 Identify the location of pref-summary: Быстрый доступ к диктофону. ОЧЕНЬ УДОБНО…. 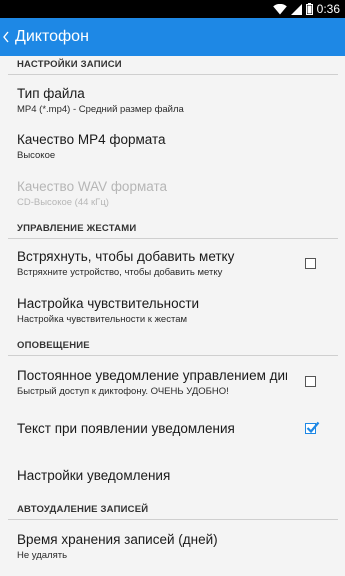
(123, 391).